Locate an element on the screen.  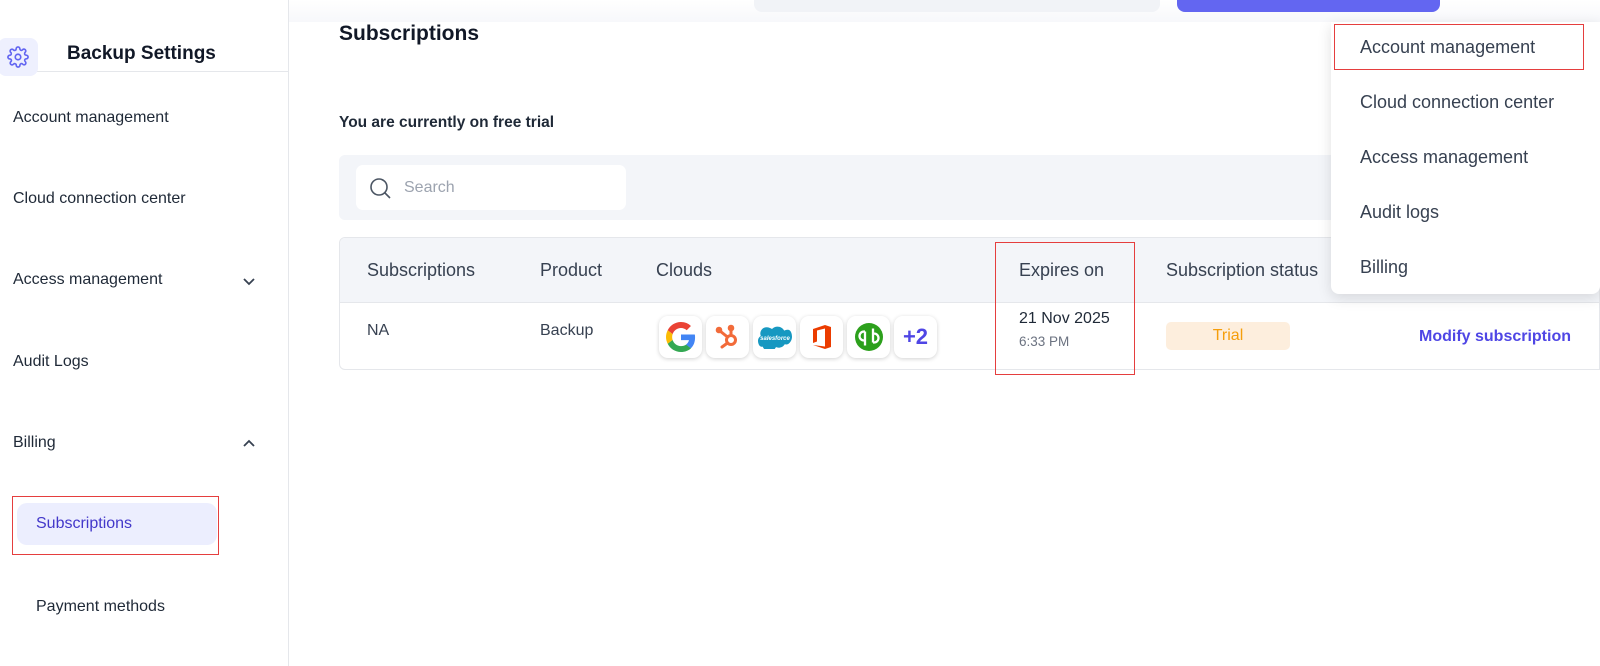
sidebar-header: Backup Settings is located at coordinates (144, 49).